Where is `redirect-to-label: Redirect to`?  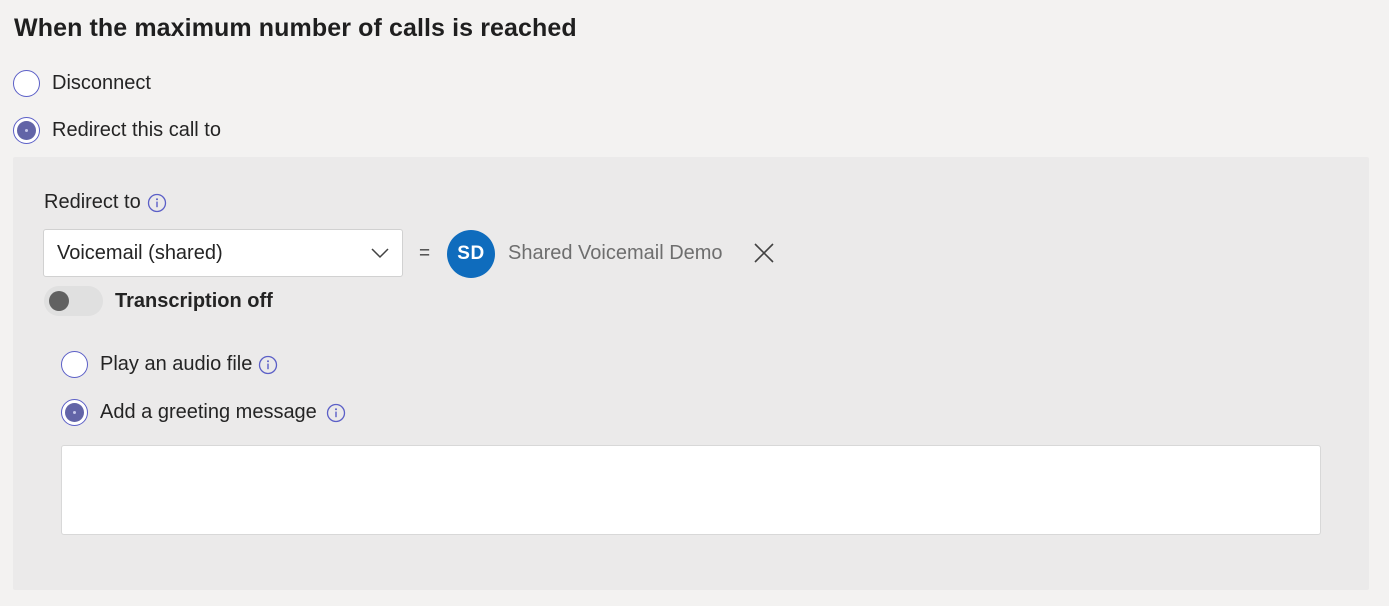
redirect-to-label: Redirect to is located at coordinates (92, 202).